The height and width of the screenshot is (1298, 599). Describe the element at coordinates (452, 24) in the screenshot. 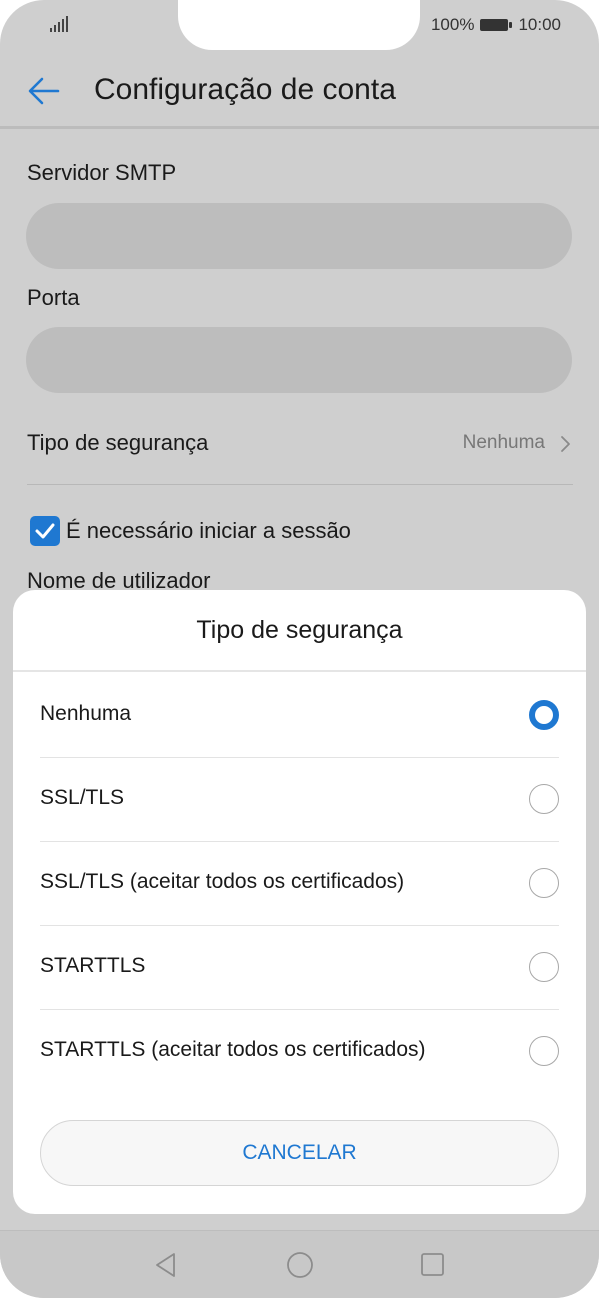

I see `battery-percent: 100%` at that location.